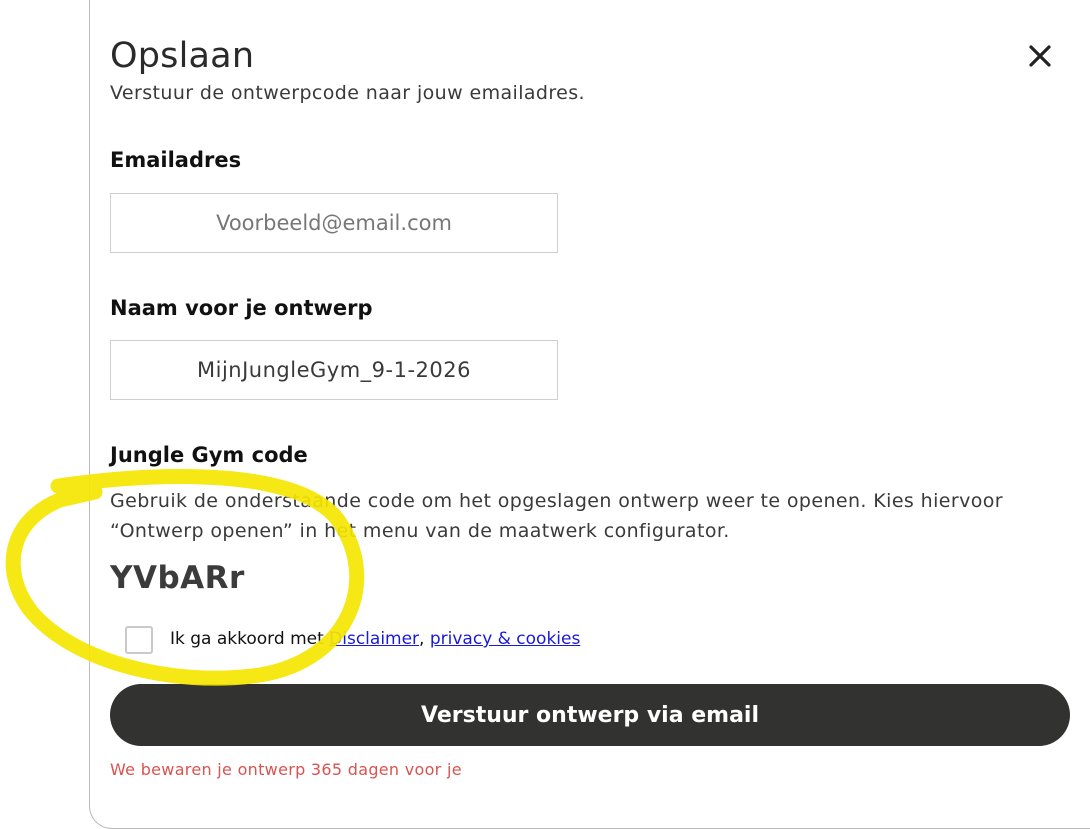  Describe the element at coordinates (177, 578) in the screenshot. I see `design-code: YVbARr` at that location.